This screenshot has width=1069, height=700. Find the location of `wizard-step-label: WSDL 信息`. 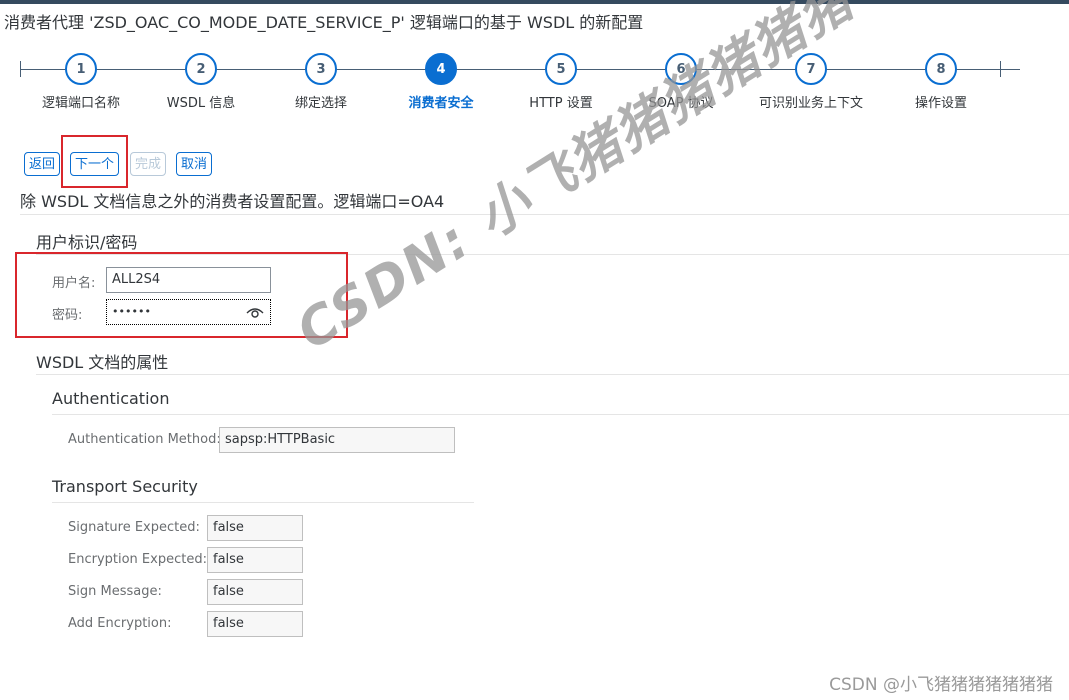

wizard-step-label: WSDL 信息 is located at coordinates (201, 103).